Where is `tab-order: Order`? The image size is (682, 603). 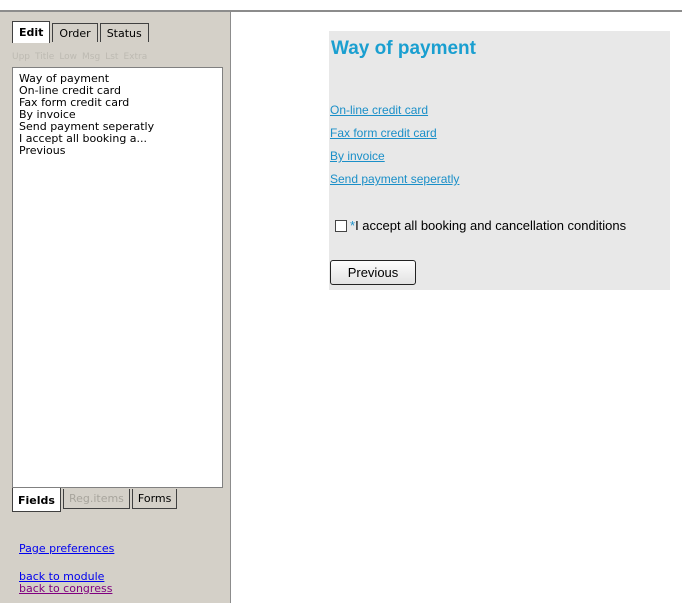 tab-order: Order is located at coordinates (75, 32).